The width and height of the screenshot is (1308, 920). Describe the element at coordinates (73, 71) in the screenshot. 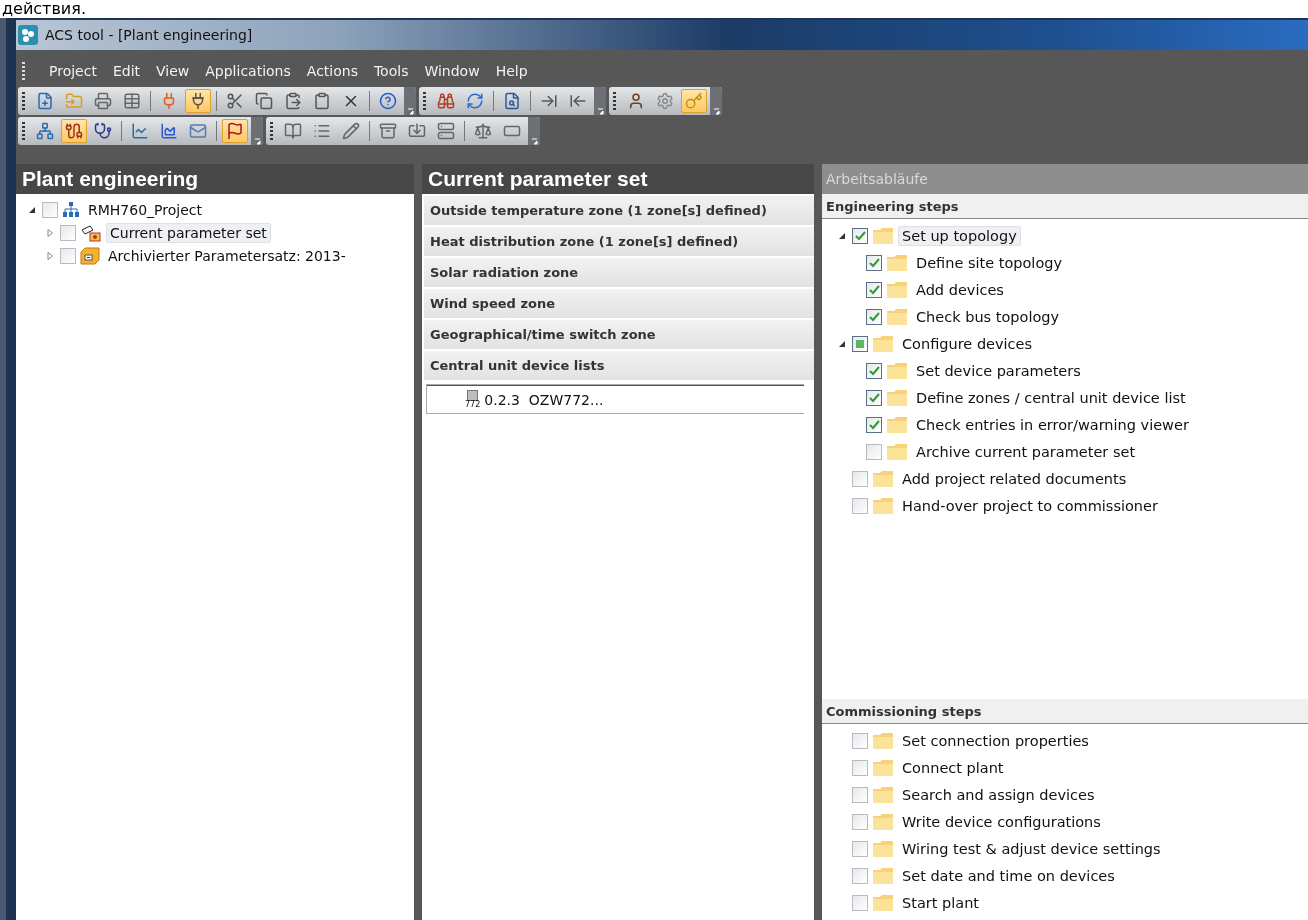

I see `menu-item: Project` at that location.